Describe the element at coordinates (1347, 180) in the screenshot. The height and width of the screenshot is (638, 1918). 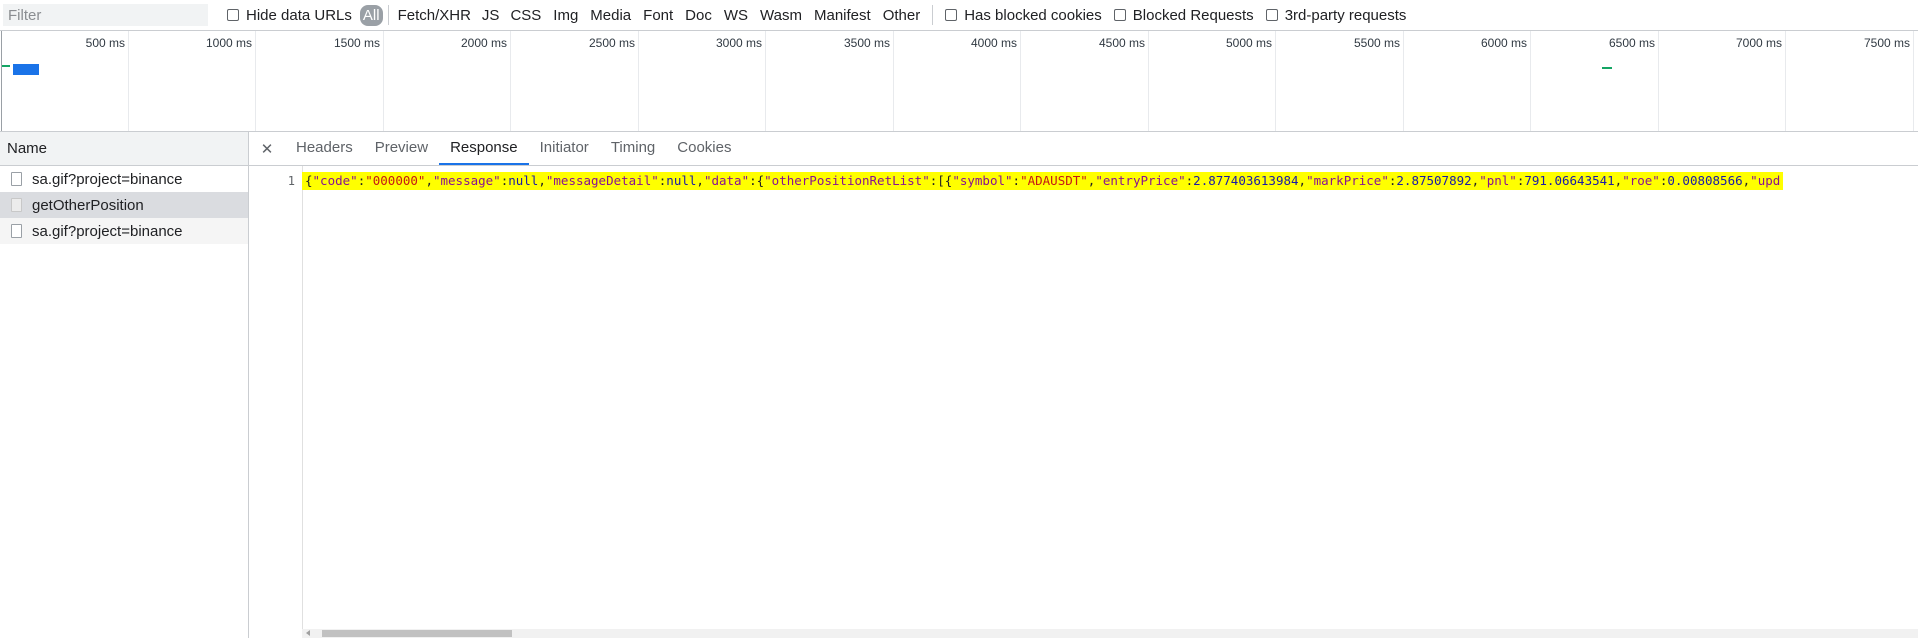
I see `json-token: "markPrice"` at that location.